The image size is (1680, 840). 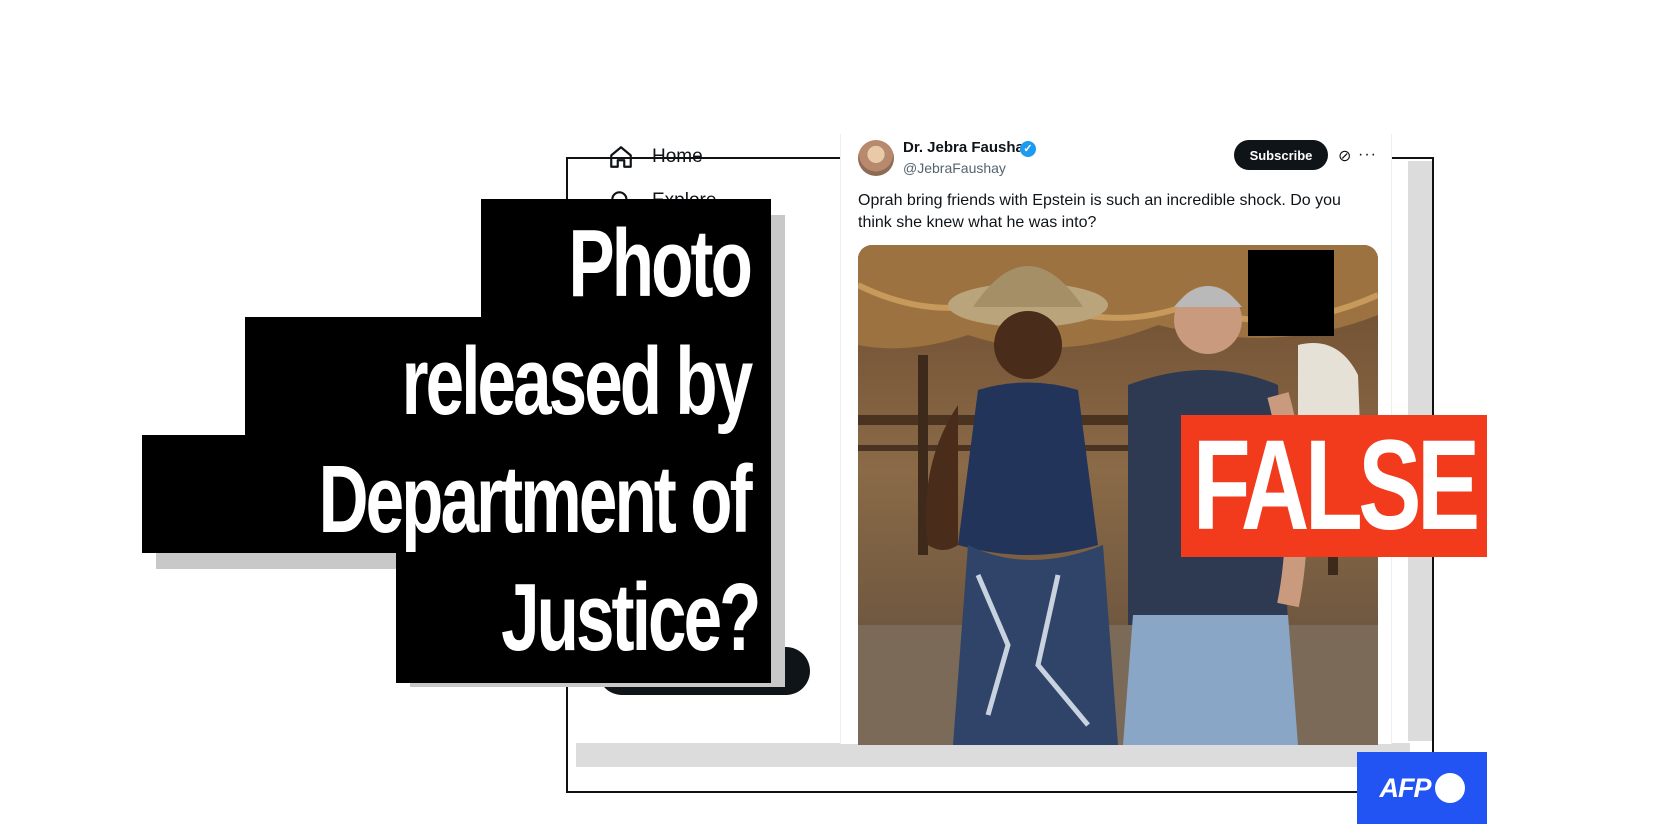 I want to click on headline-line: released by, so click(x=577, y=381).